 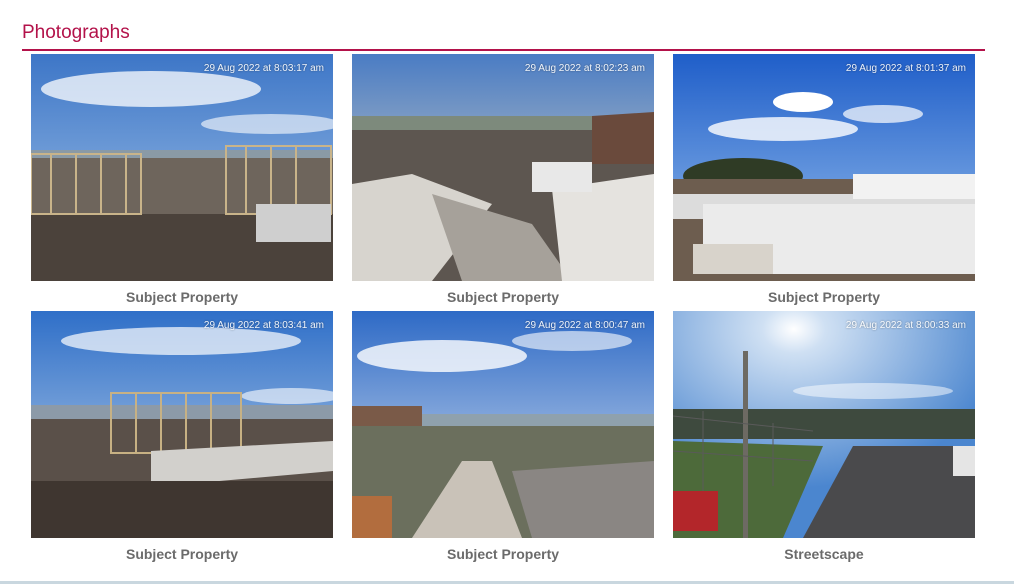 I want to click on site-photo-streetscape: 29 Aug 2022 at 8:00:33 am, so click(x=824, y=424).